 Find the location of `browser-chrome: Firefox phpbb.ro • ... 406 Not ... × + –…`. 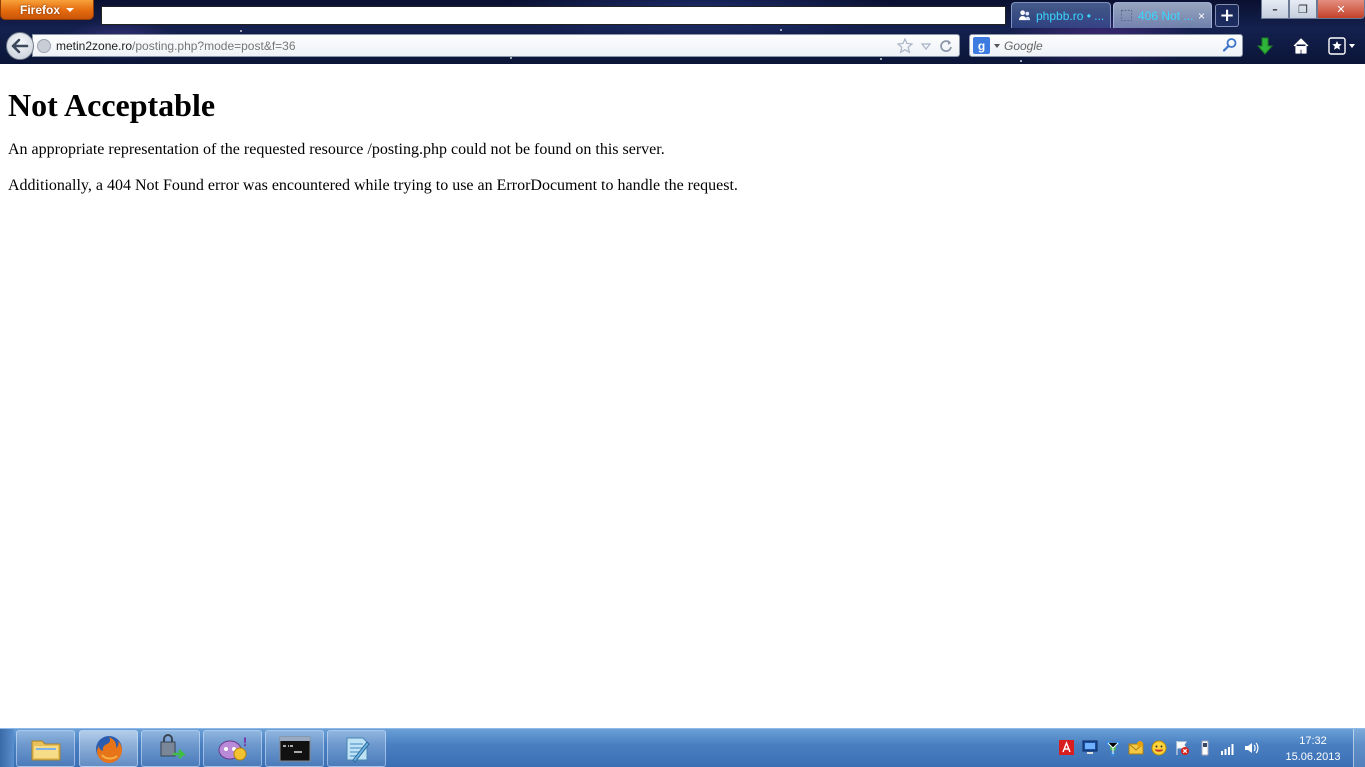

browser-chrome: Firefox phpbb.ro • ... 406 Not ... × + –… is located at coordinates (682, 32).